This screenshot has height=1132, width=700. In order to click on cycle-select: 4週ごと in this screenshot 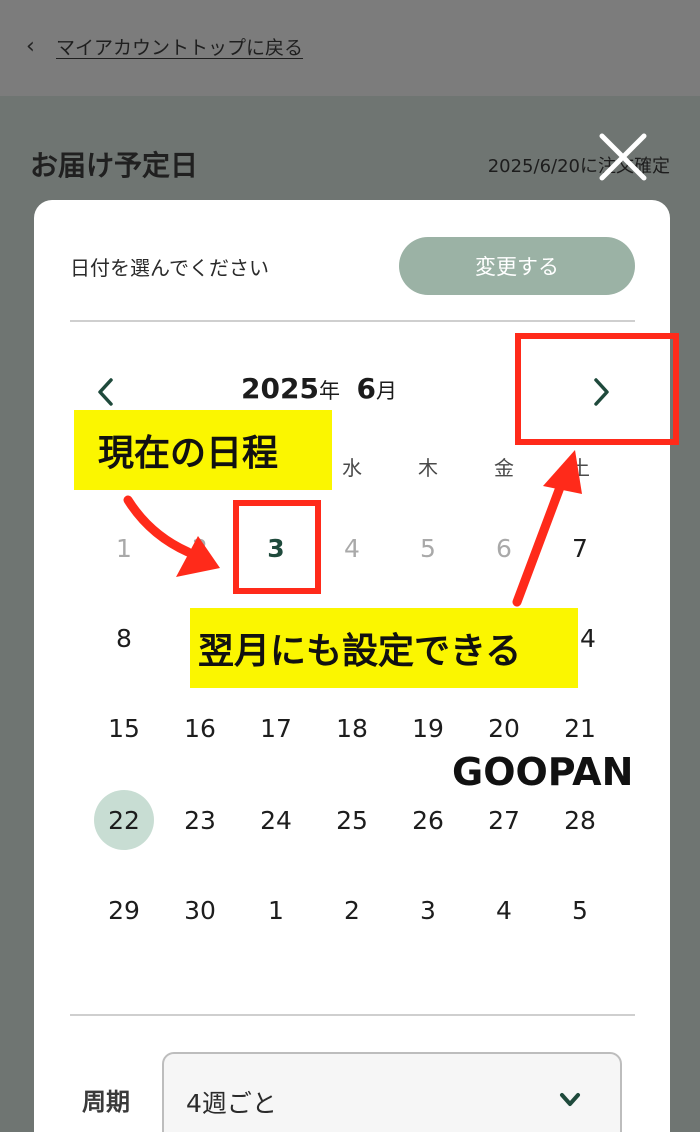, I will do `click(392, 1092)`.